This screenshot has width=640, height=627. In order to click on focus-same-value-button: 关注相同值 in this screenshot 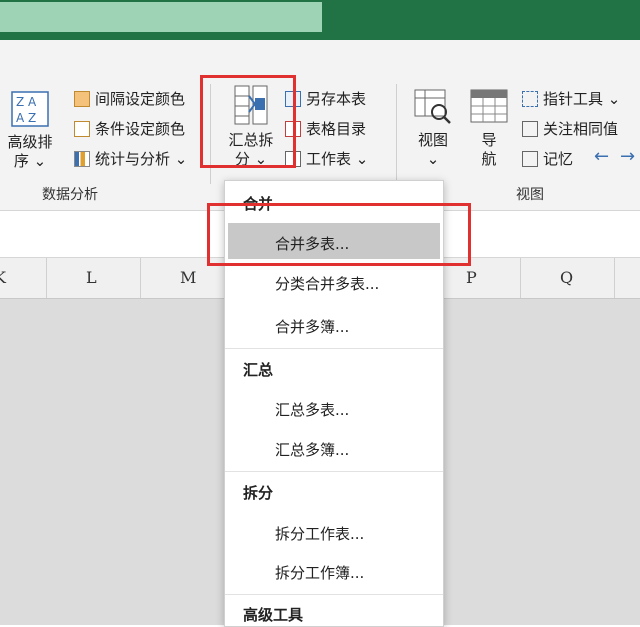, I will do `click(570, 128)`.